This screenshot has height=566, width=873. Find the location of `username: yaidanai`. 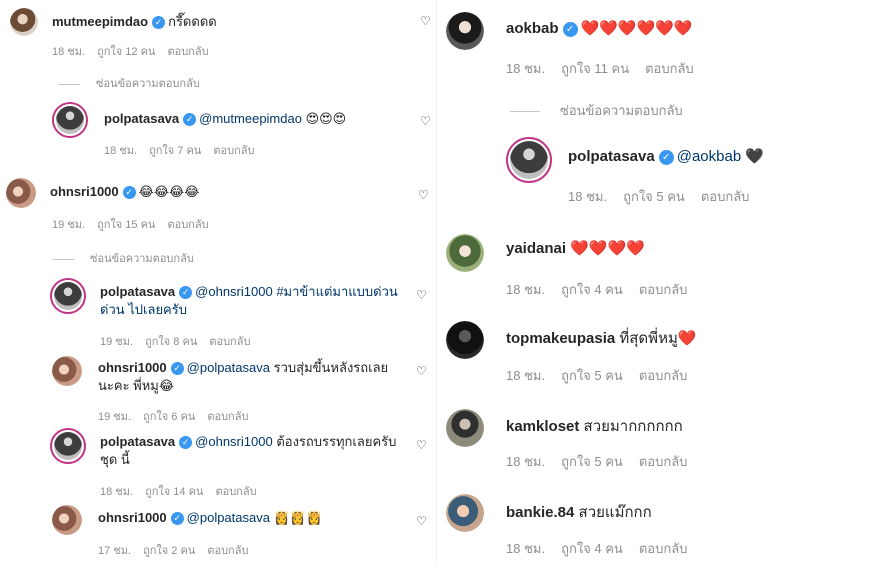

username: yaidanai is located at coordinates (536, 248).